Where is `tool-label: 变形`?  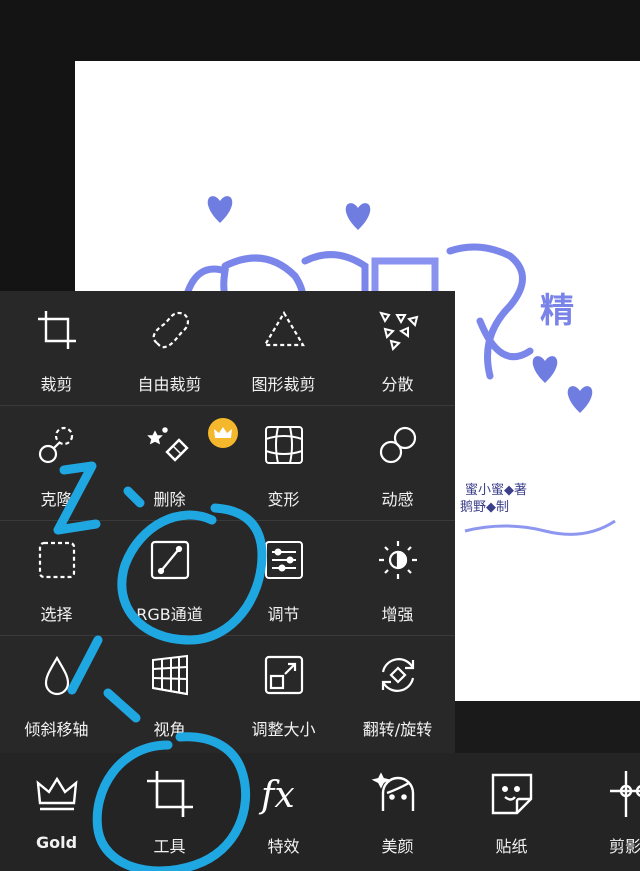 tool-label: 变形 is located at coordinates (283, 499).